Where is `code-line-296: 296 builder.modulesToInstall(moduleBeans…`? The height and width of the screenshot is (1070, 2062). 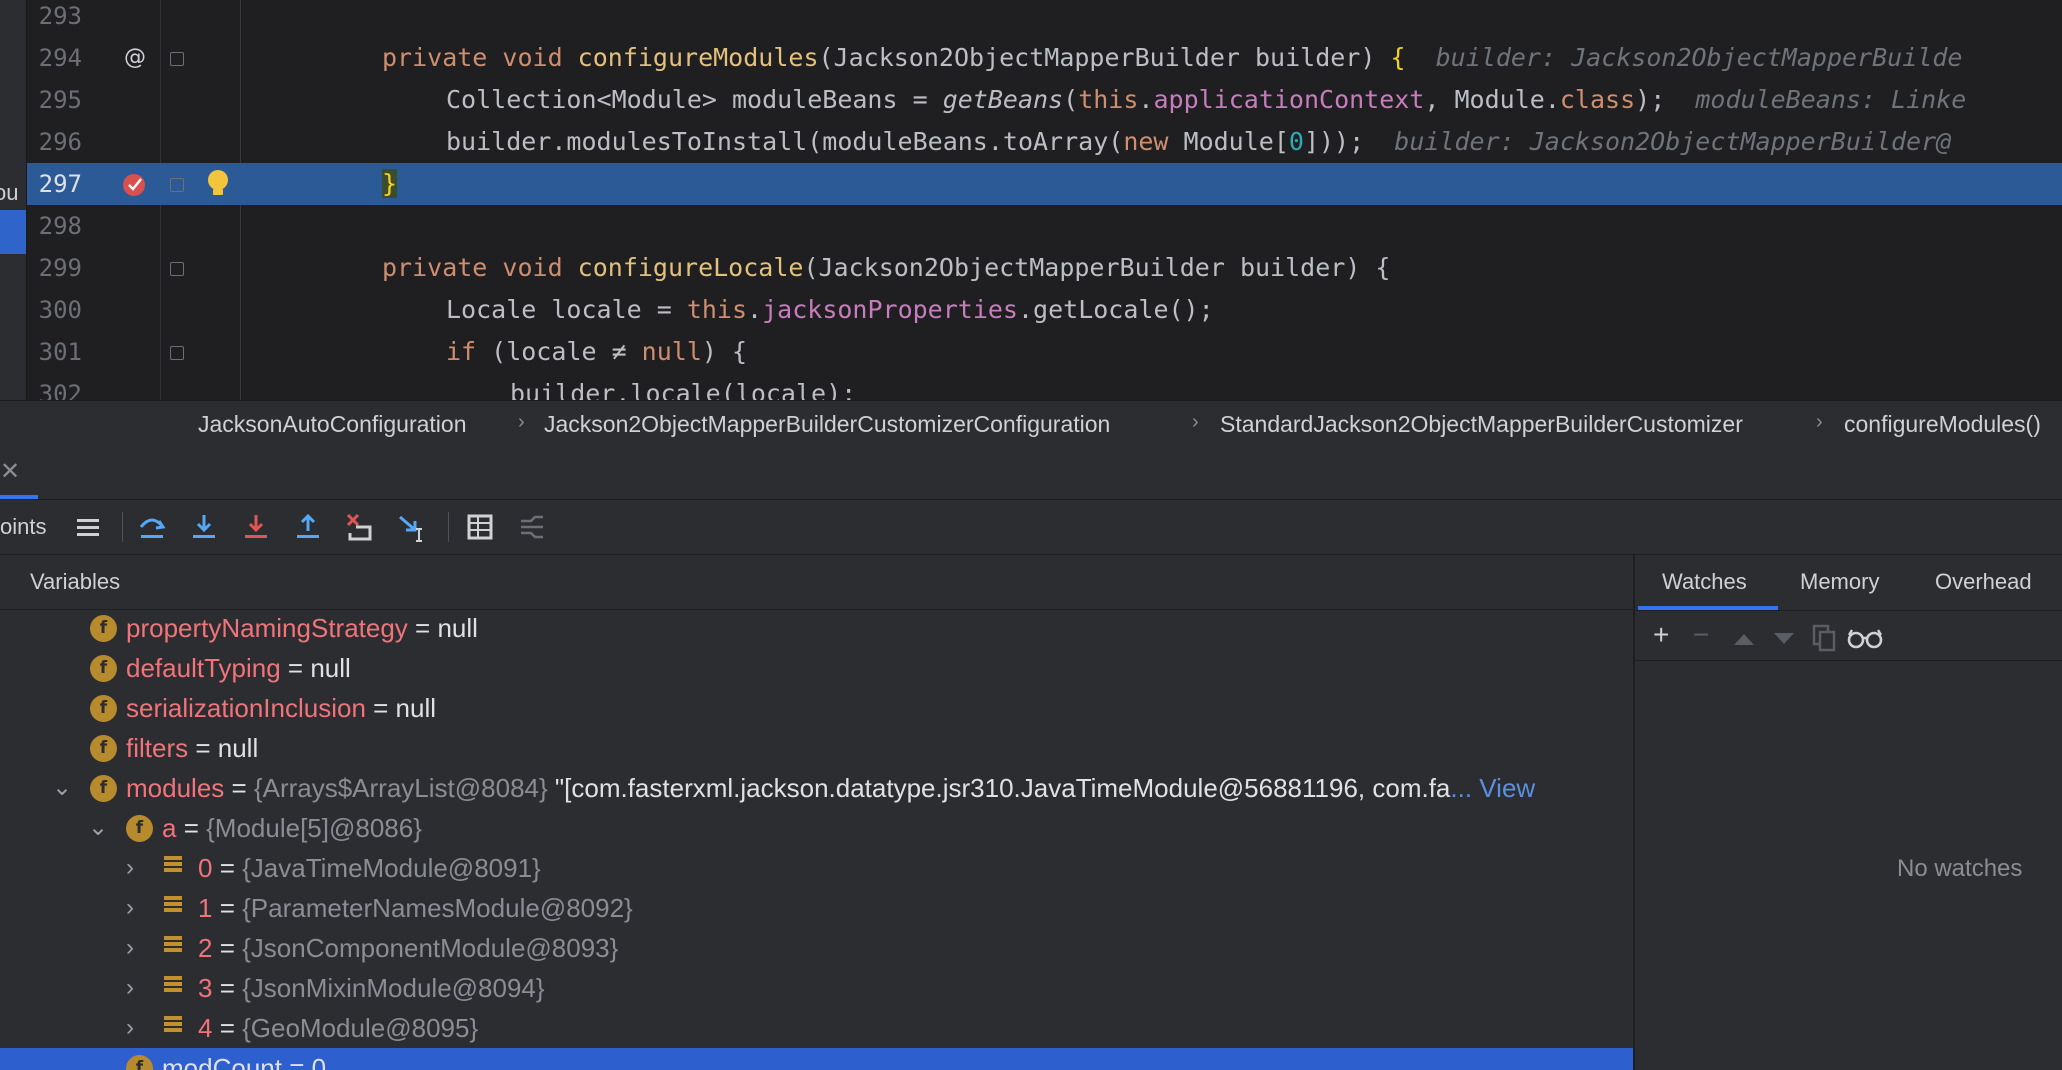
code-line-296: 296 builder.modulesToInstall(moduleBeans… is located at coordinates (1031, 142).